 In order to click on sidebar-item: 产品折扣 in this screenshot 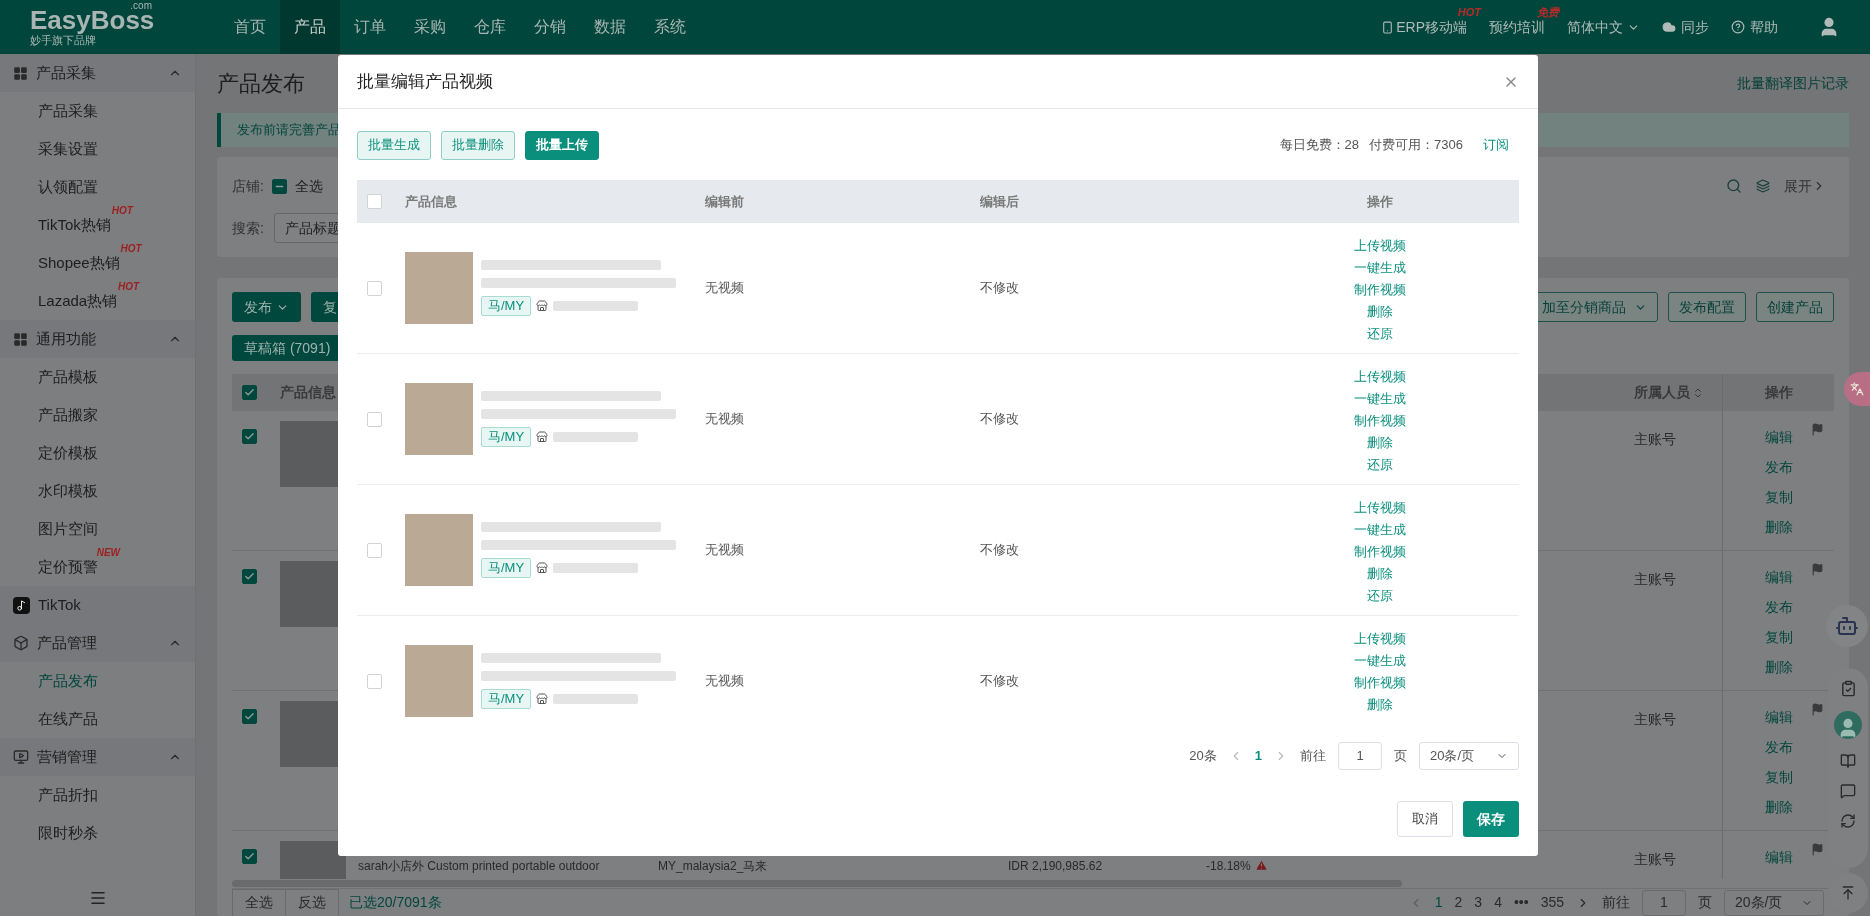, I will do `click(68, 795)`.